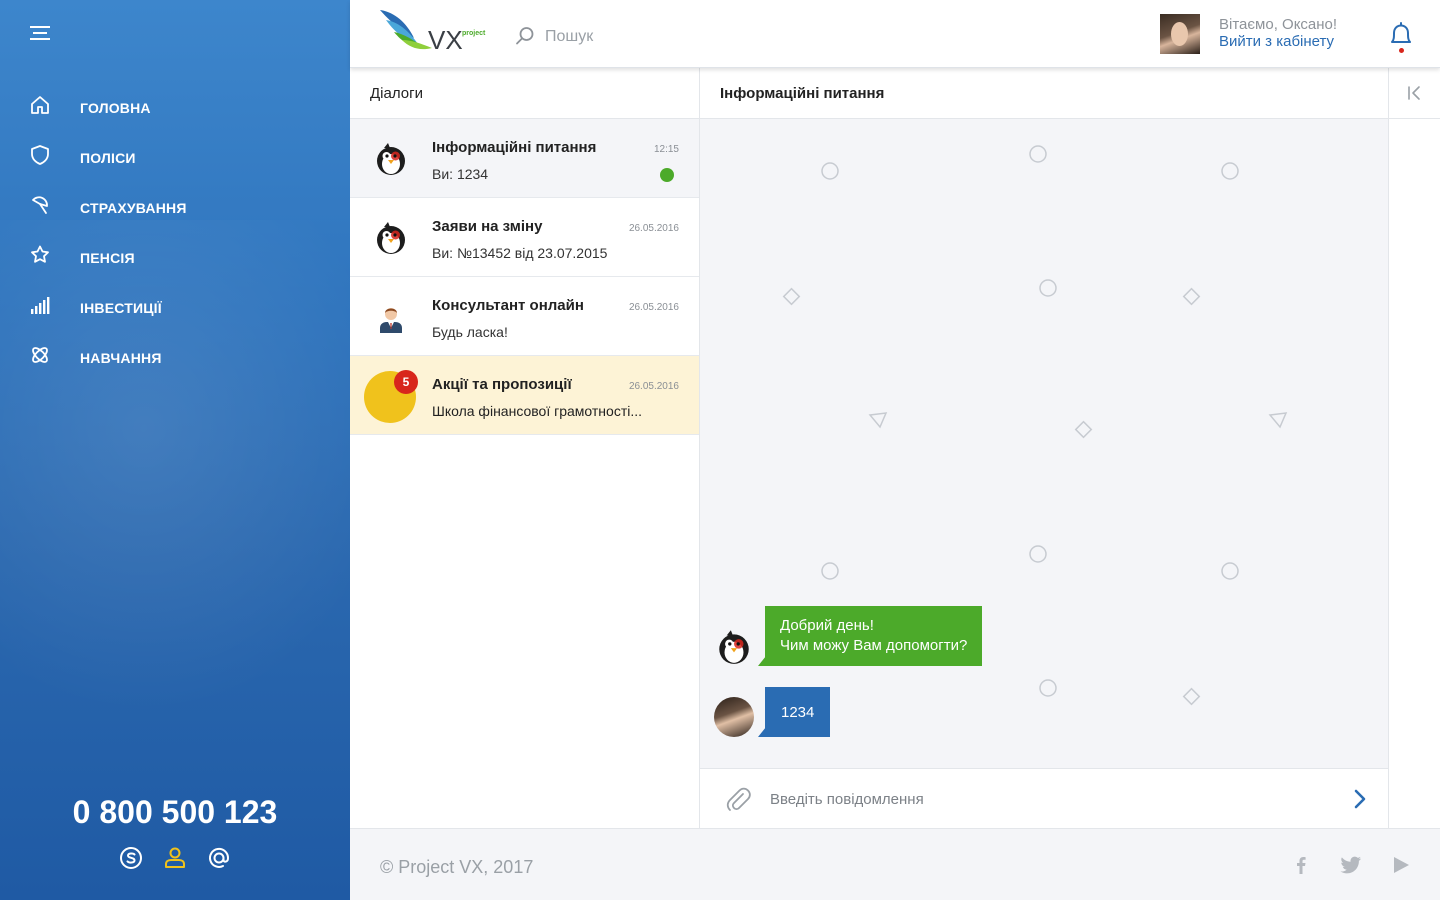  Describe the element at coordinates (40, 255) in the screenshot. I see `star-icon` at that location.